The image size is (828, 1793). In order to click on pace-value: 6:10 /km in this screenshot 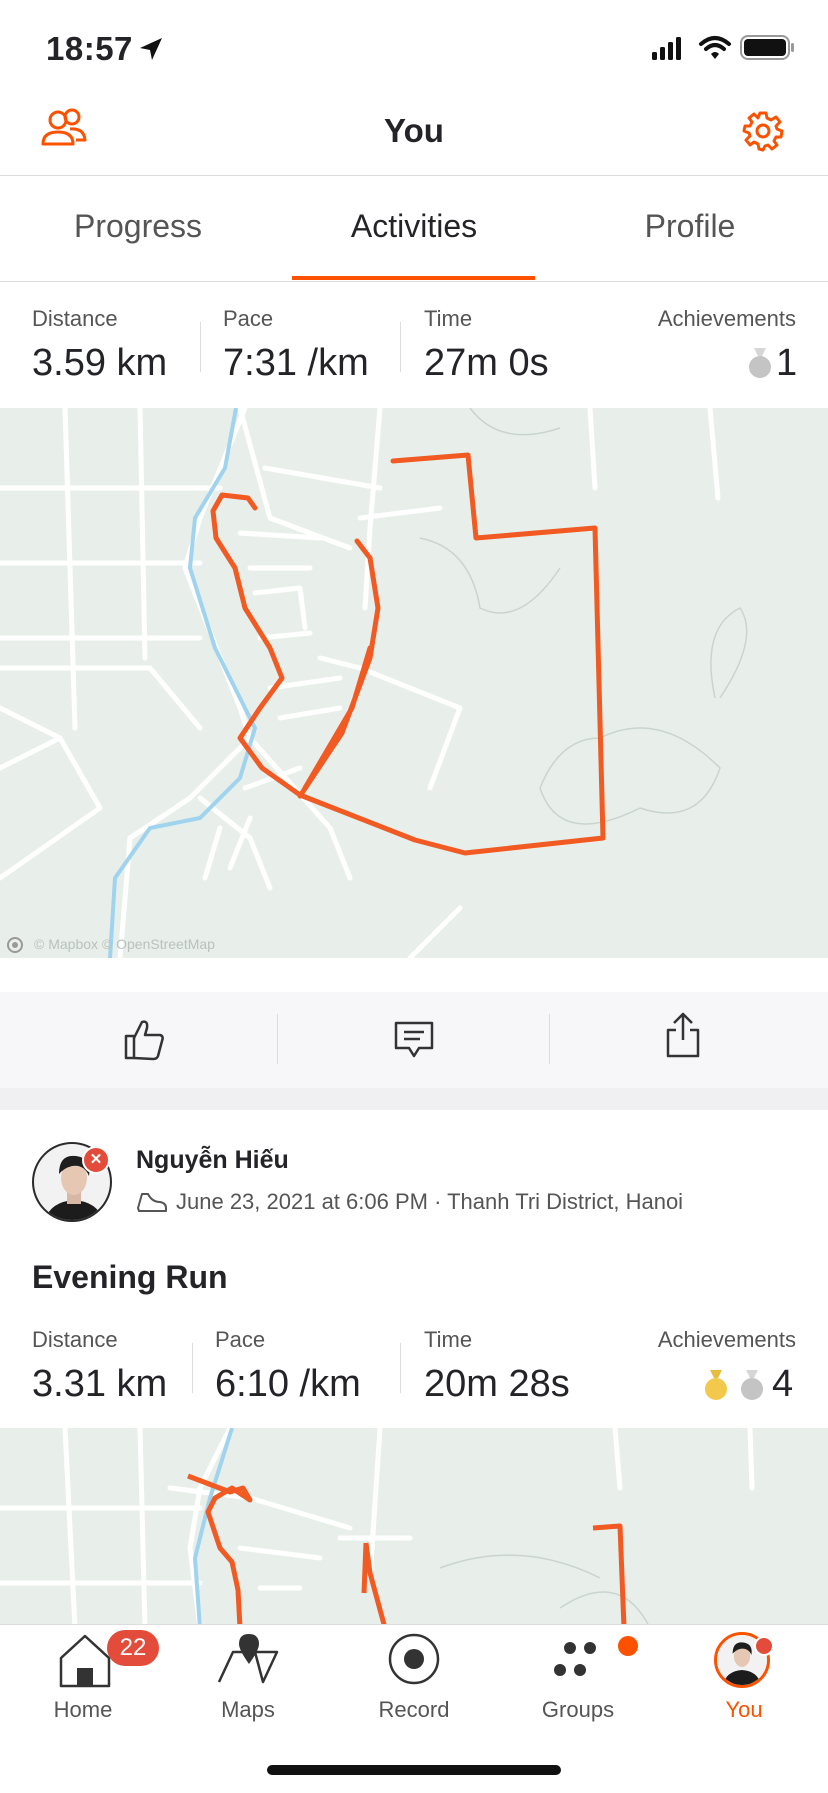, I will do `click(288, 1384)`.